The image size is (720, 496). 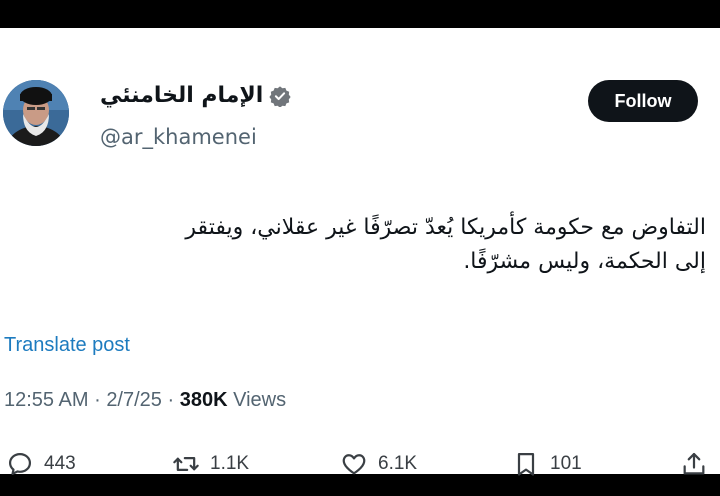 I want to click on share-icon, so click(x=694, y=463).